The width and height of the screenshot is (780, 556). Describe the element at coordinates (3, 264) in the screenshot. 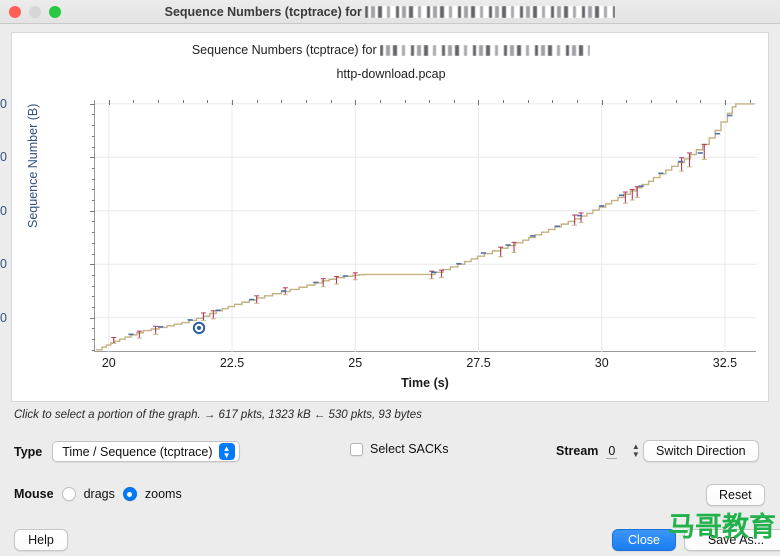

I see `y-axis-tick-label: 550000` at that location.